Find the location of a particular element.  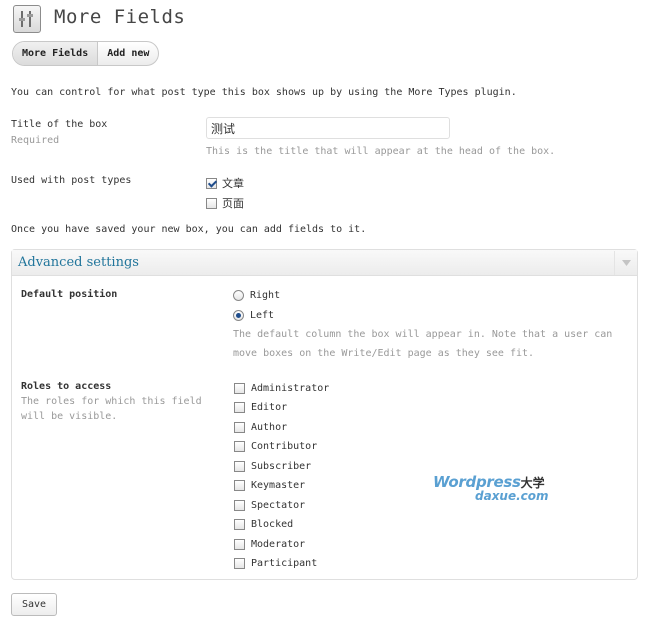

role-option: Keymaster is located at coordinates (269, 486).